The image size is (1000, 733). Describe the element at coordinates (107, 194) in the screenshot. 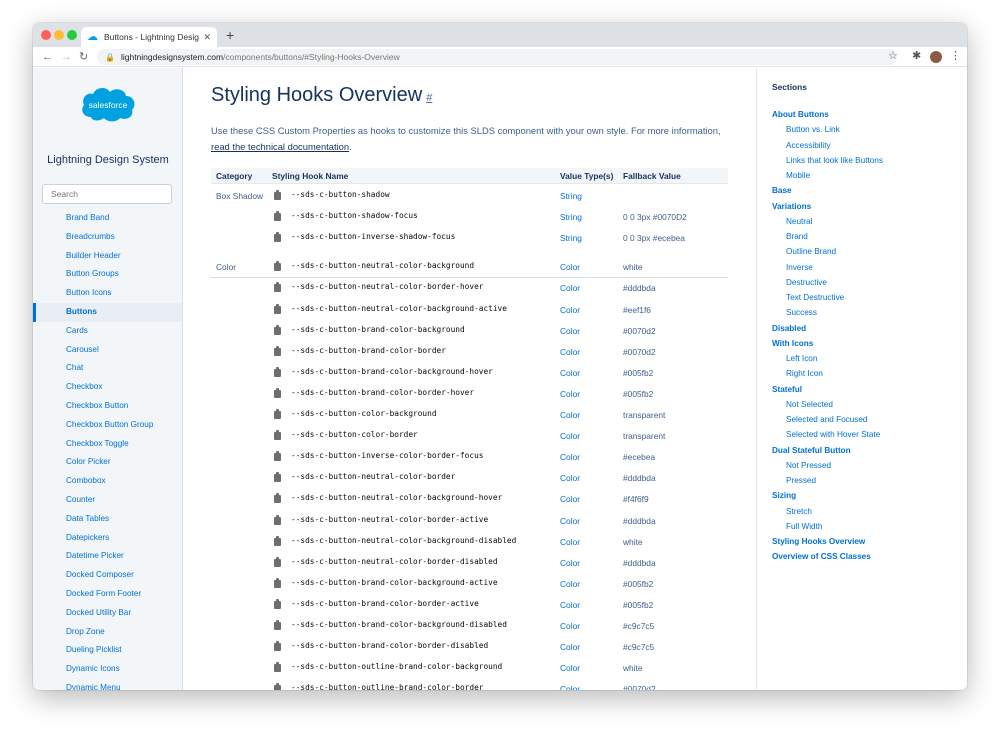

I see `search-input` at that location.